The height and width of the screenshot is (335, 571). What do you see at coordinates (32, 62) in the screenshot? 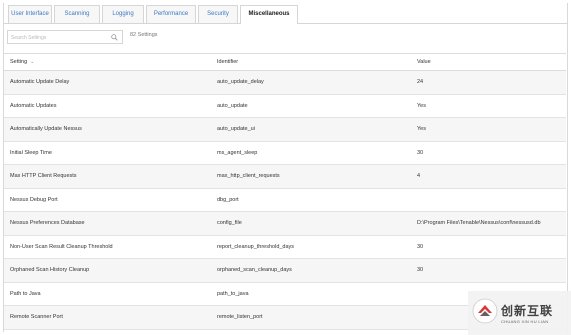
I see `sort-icon: ⌄` at bounding box center [32, 62].